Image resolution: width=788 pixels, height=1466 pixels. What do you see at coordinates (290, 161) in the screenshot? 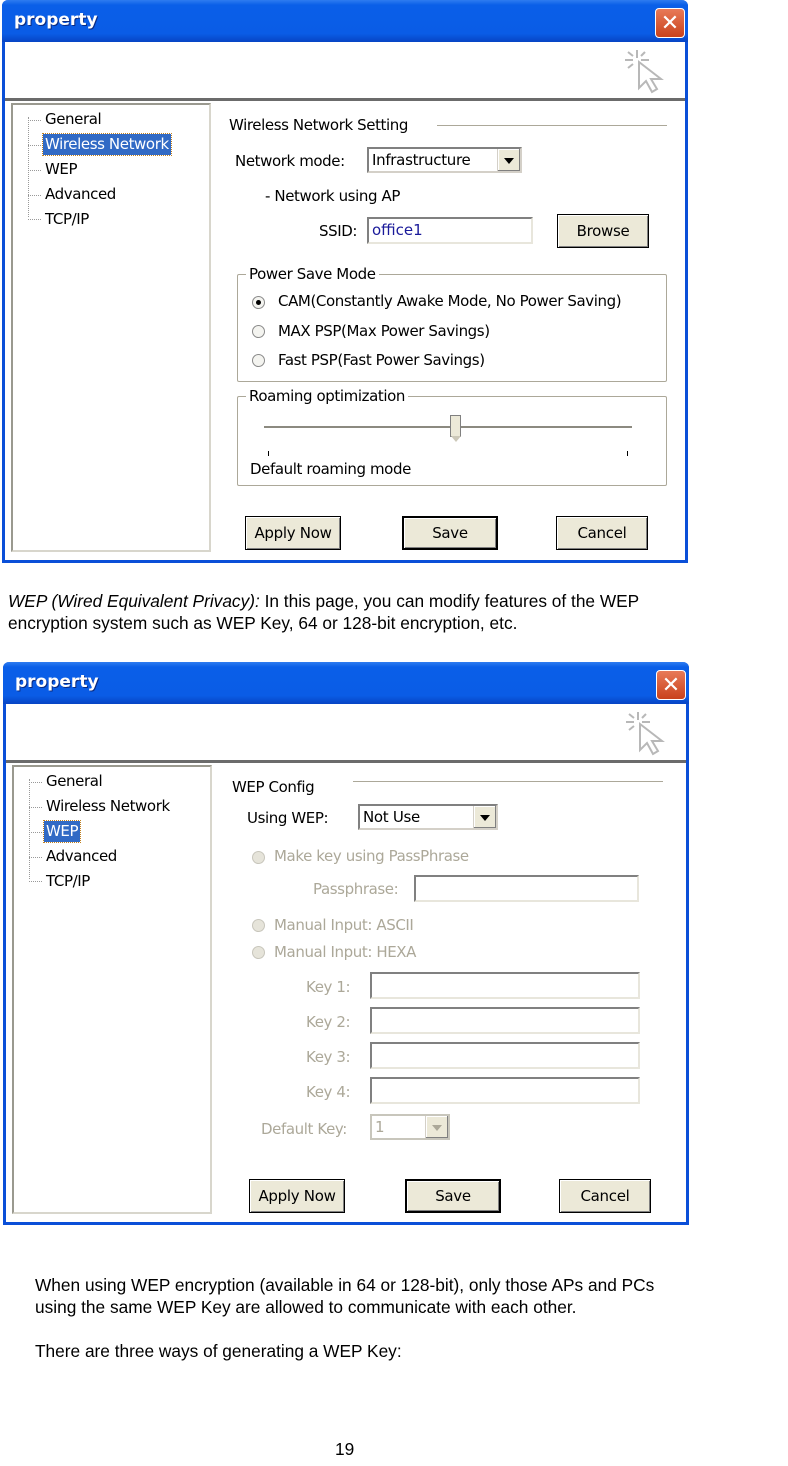
I see `network-mode-label: Network mode:` at bounding box center [290, 161].